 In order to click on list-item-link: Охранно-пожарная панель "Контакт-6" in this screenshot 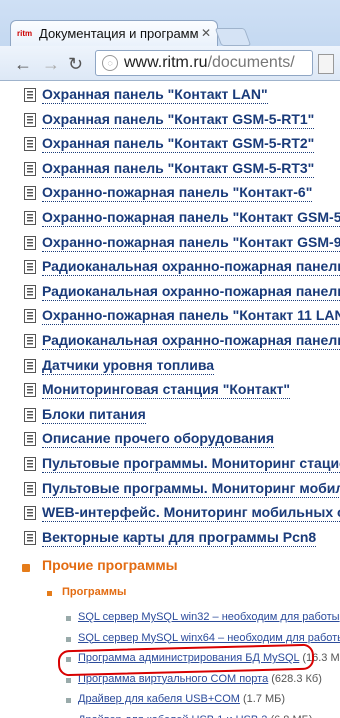, I will do `click(177, 193)`.